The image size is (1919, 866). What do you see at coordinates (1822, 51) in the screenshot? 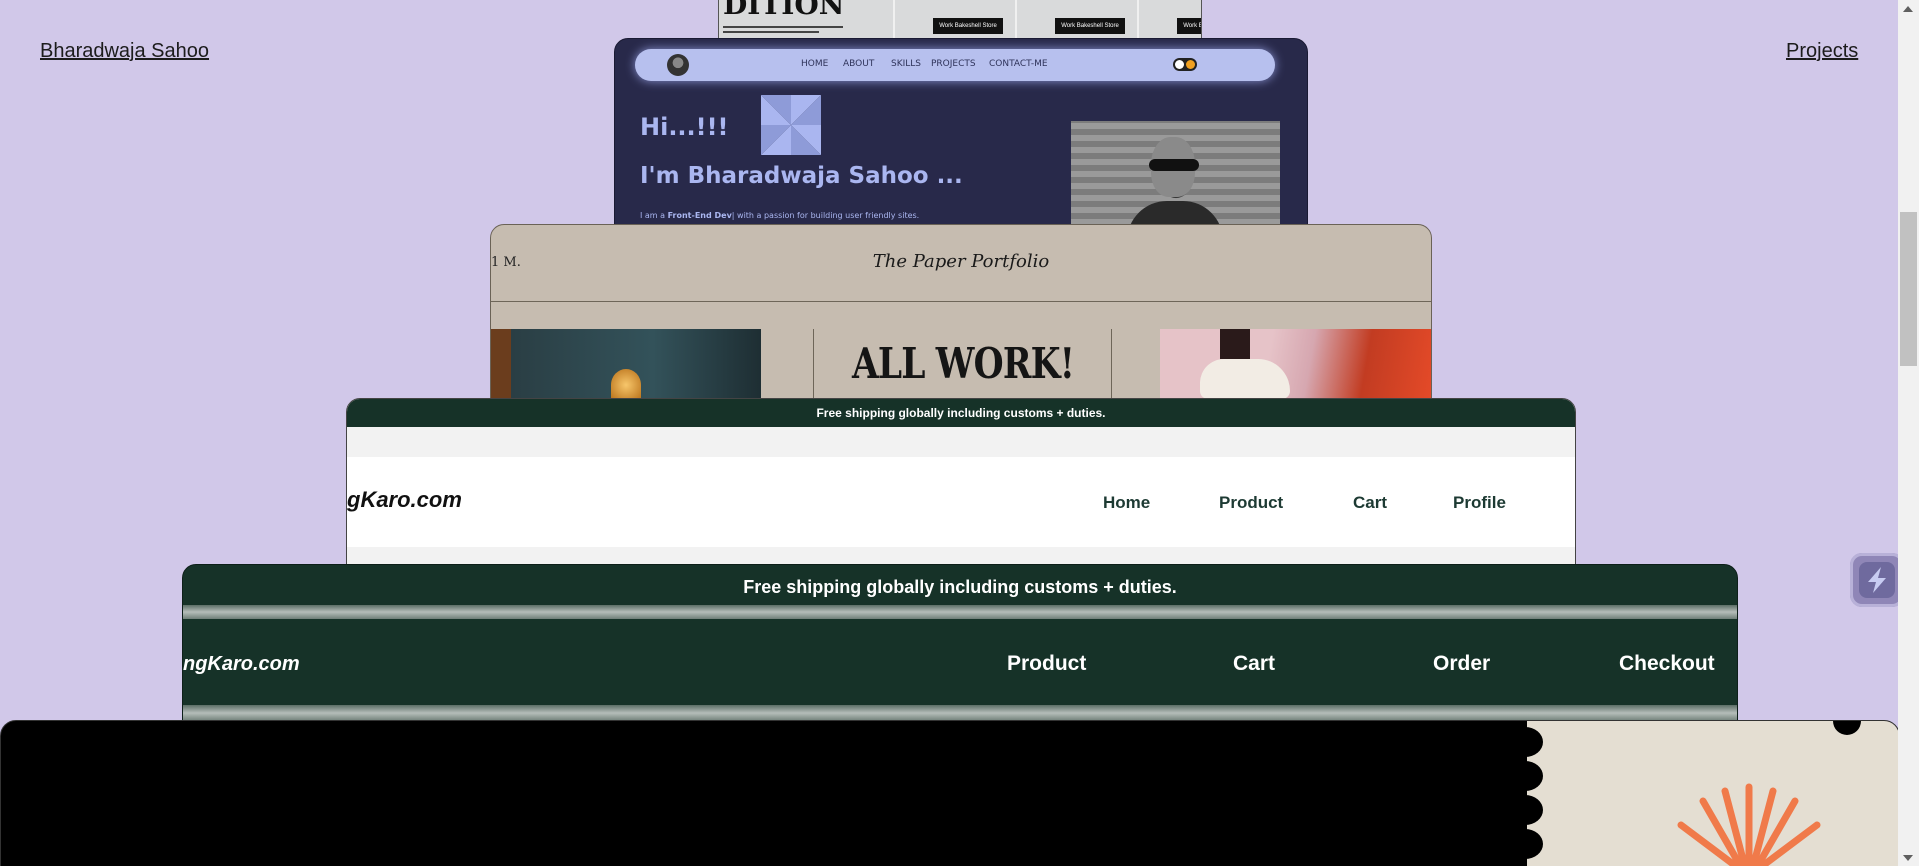
I see `projects-link: Projects` at bounding box center [1822, 51].